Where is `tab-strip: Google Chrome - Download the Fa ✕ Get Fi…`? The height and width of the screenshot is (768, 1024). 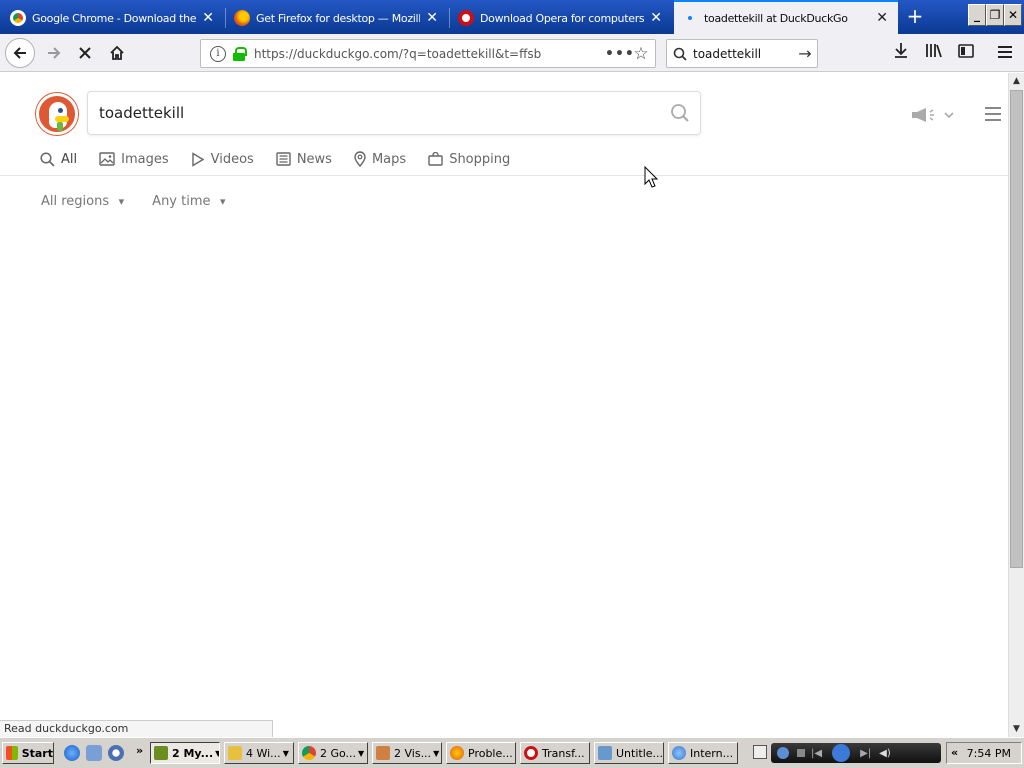 tab-strip: Google Chrome - Download the Fa ✕ Get Fi… is located at coordinates (512, 17).